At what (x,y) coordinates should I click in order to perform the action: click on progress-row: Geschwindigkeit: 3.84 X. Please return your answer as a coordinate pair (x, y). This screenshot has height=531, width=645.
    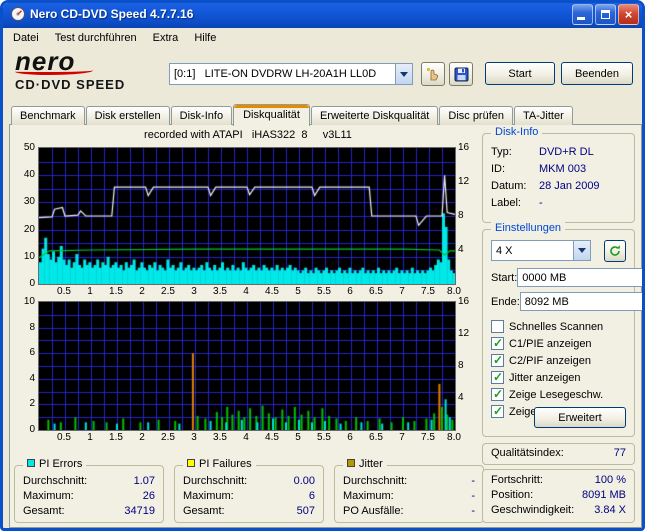
    Looking at the image, I should click on (558, 510).